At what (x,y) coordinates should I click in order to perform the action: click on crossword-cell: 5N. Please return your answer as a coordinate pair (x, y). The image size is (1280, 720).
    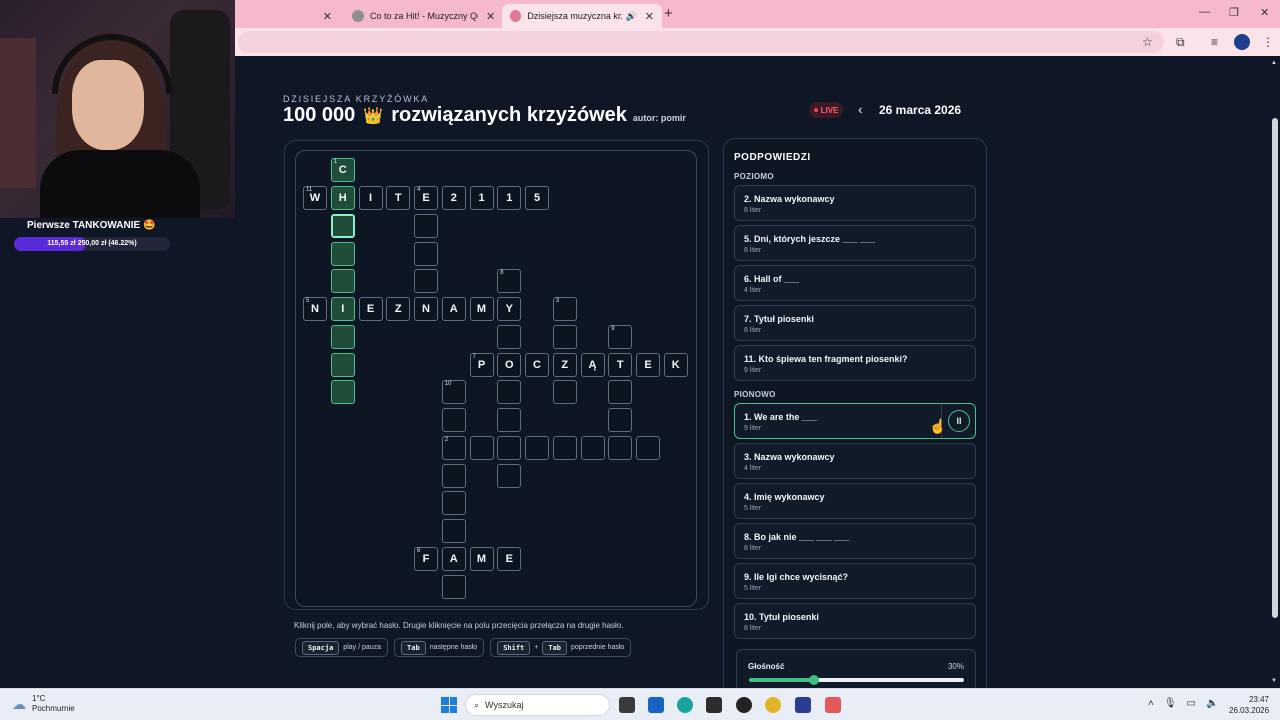
    Looking at the image, I should click on (315, 309).